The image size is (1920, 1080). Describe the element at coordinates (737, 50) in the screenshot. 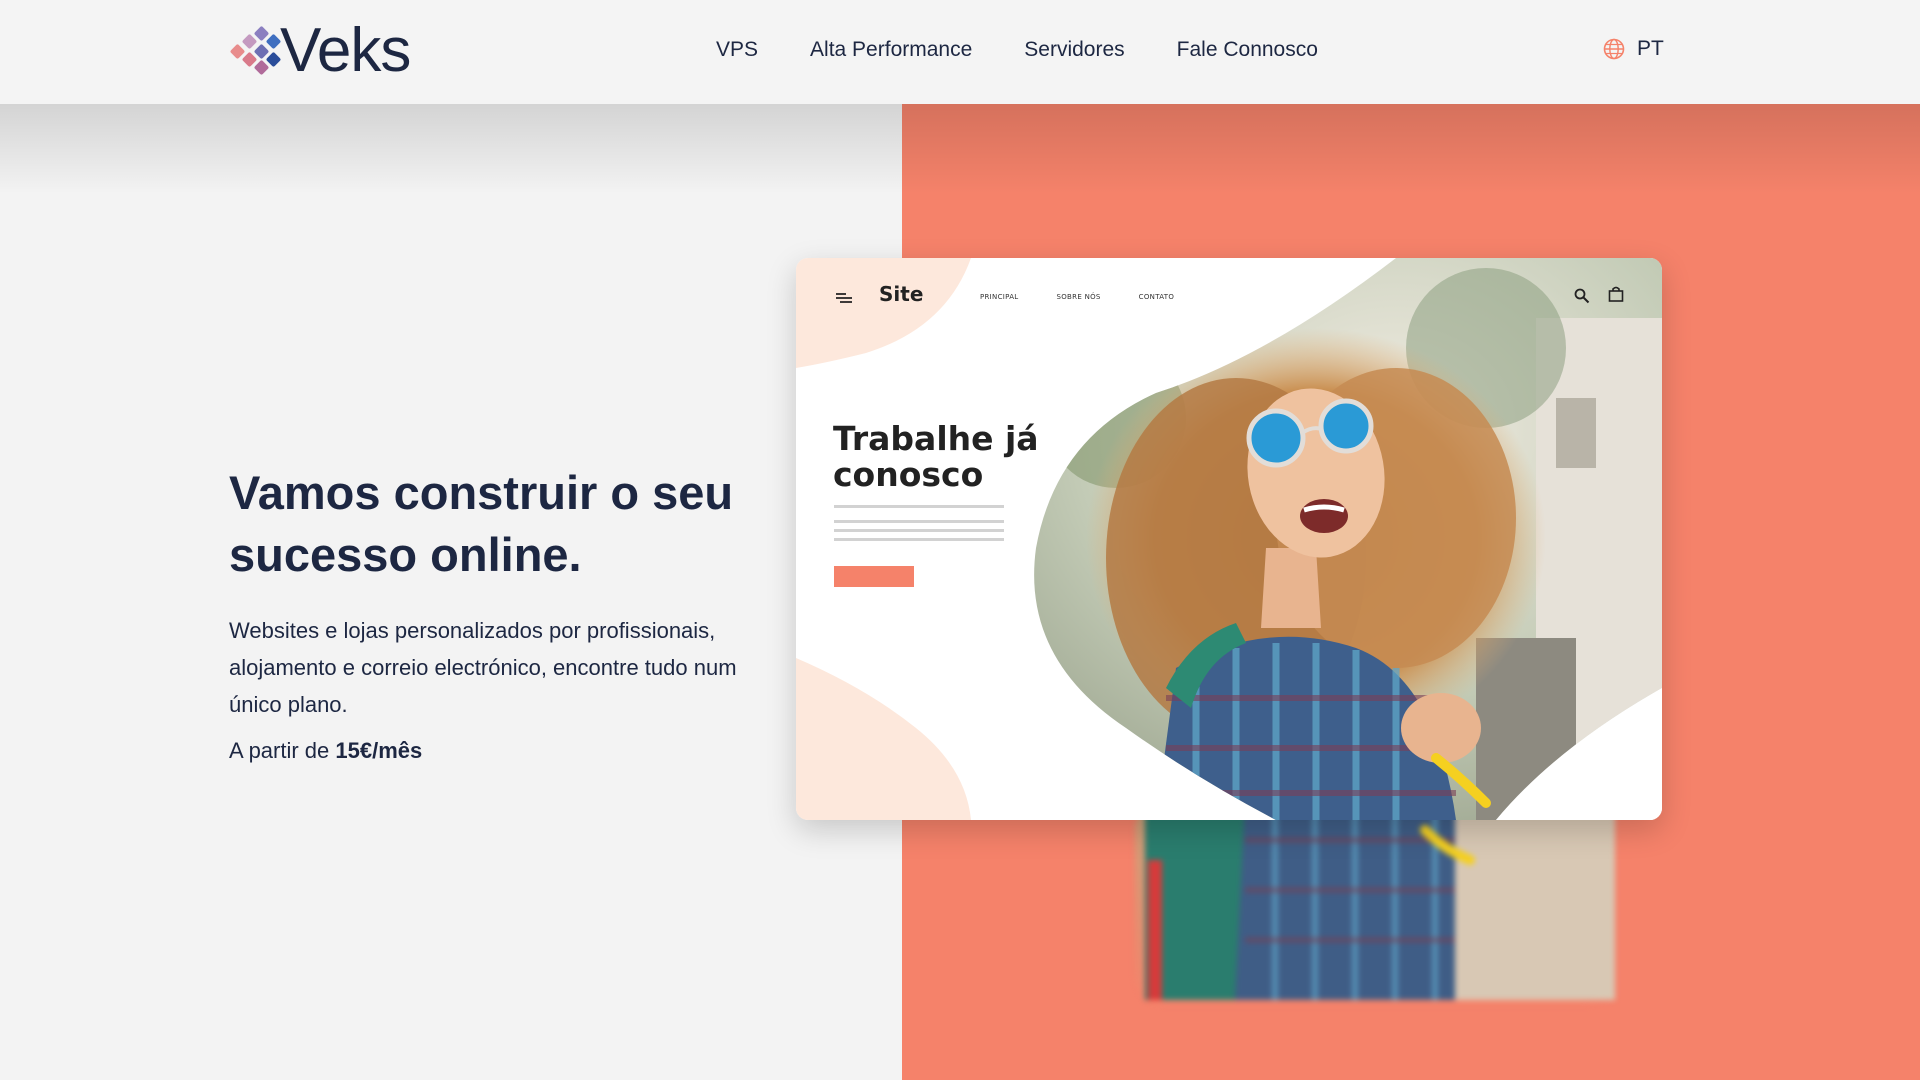

I see `nav-item-vps: VPS` at that location.